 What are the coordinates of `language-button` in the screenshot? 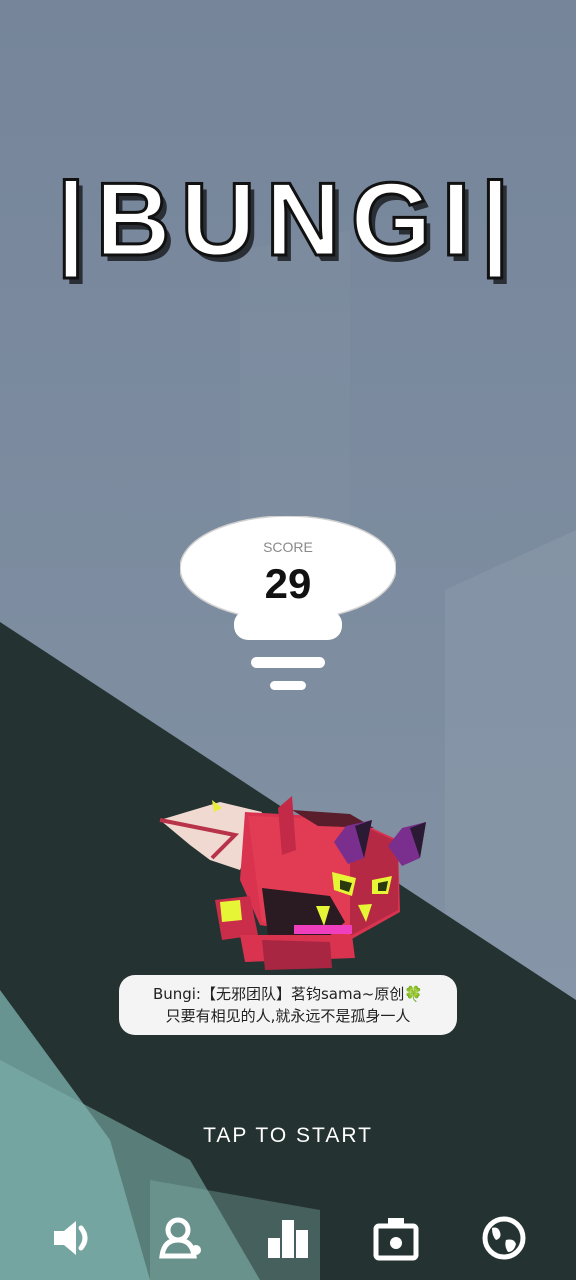 It's located at (504, 1238).